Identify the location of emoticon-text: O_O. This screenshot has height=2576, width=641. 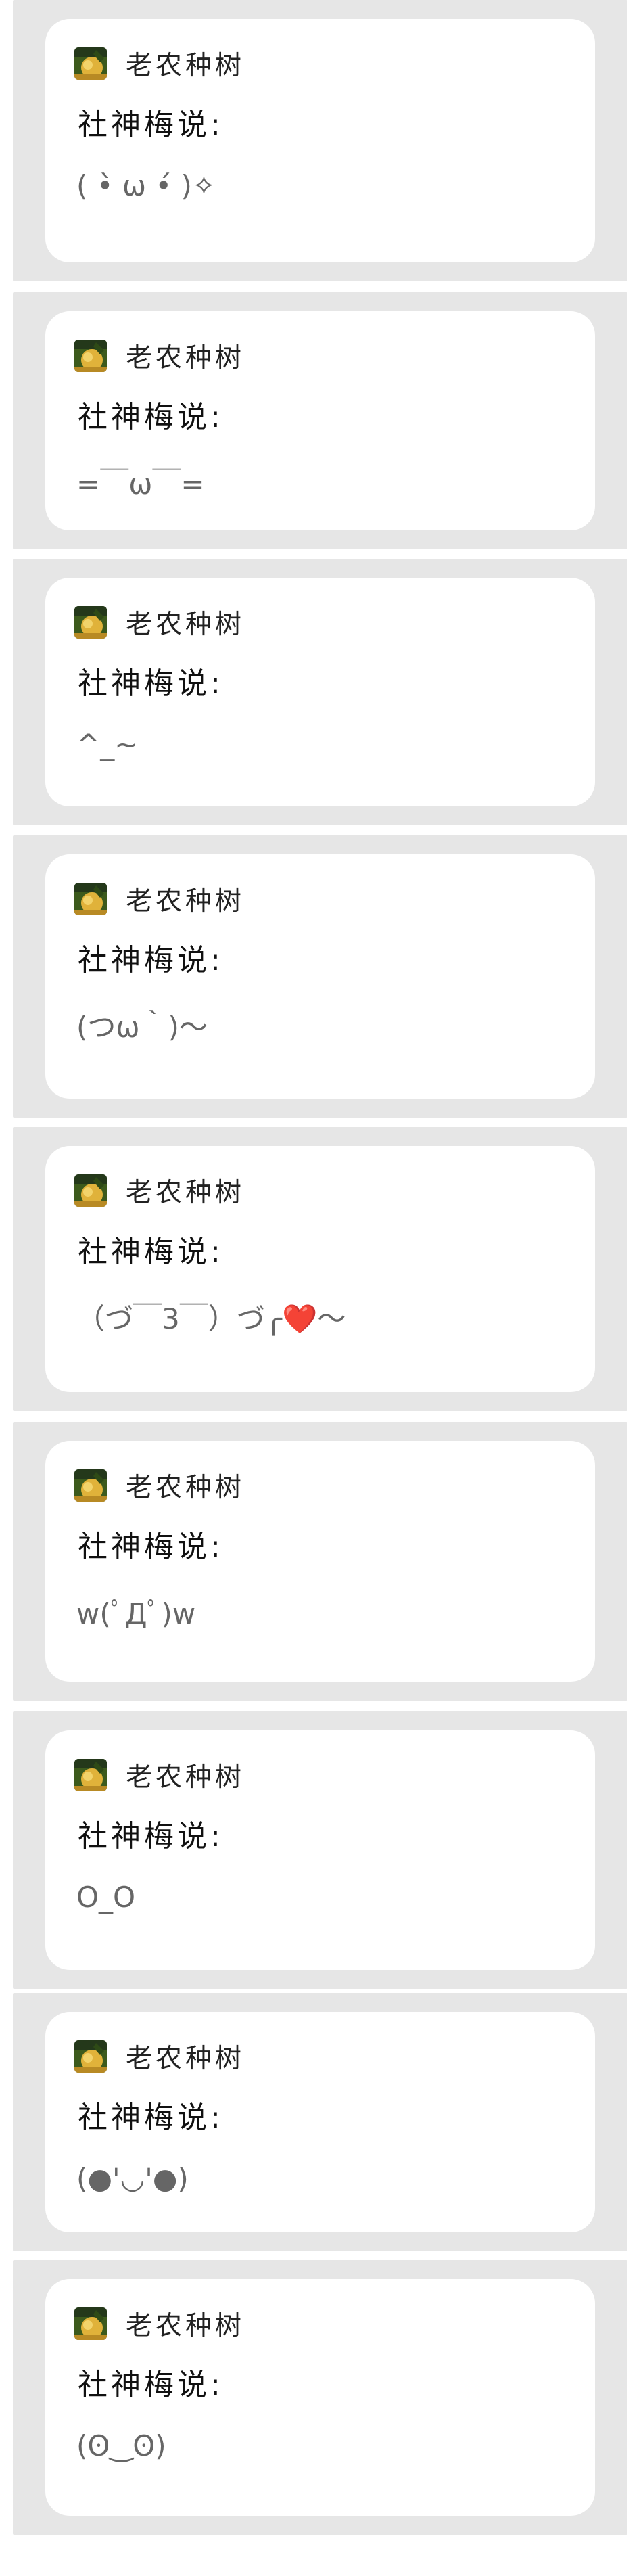
(106, 1897).